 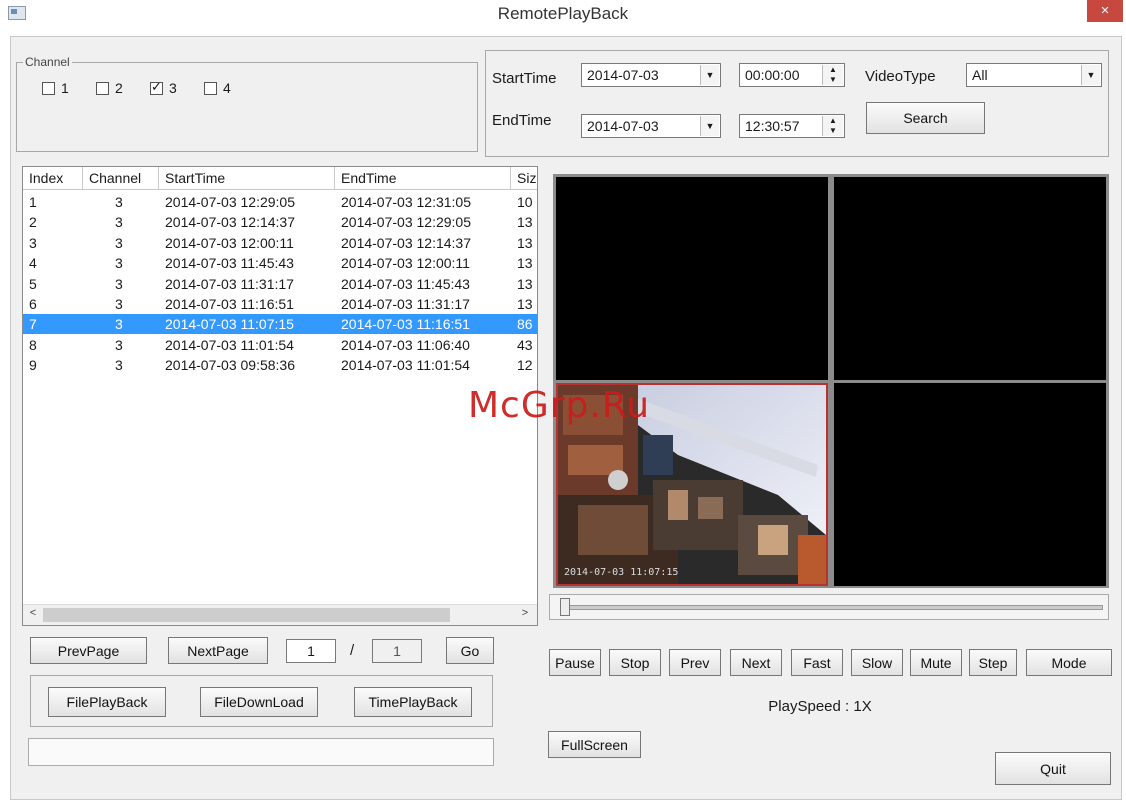 I want to click on channel-4-checkbox: 4, so click(x=217, y=88).